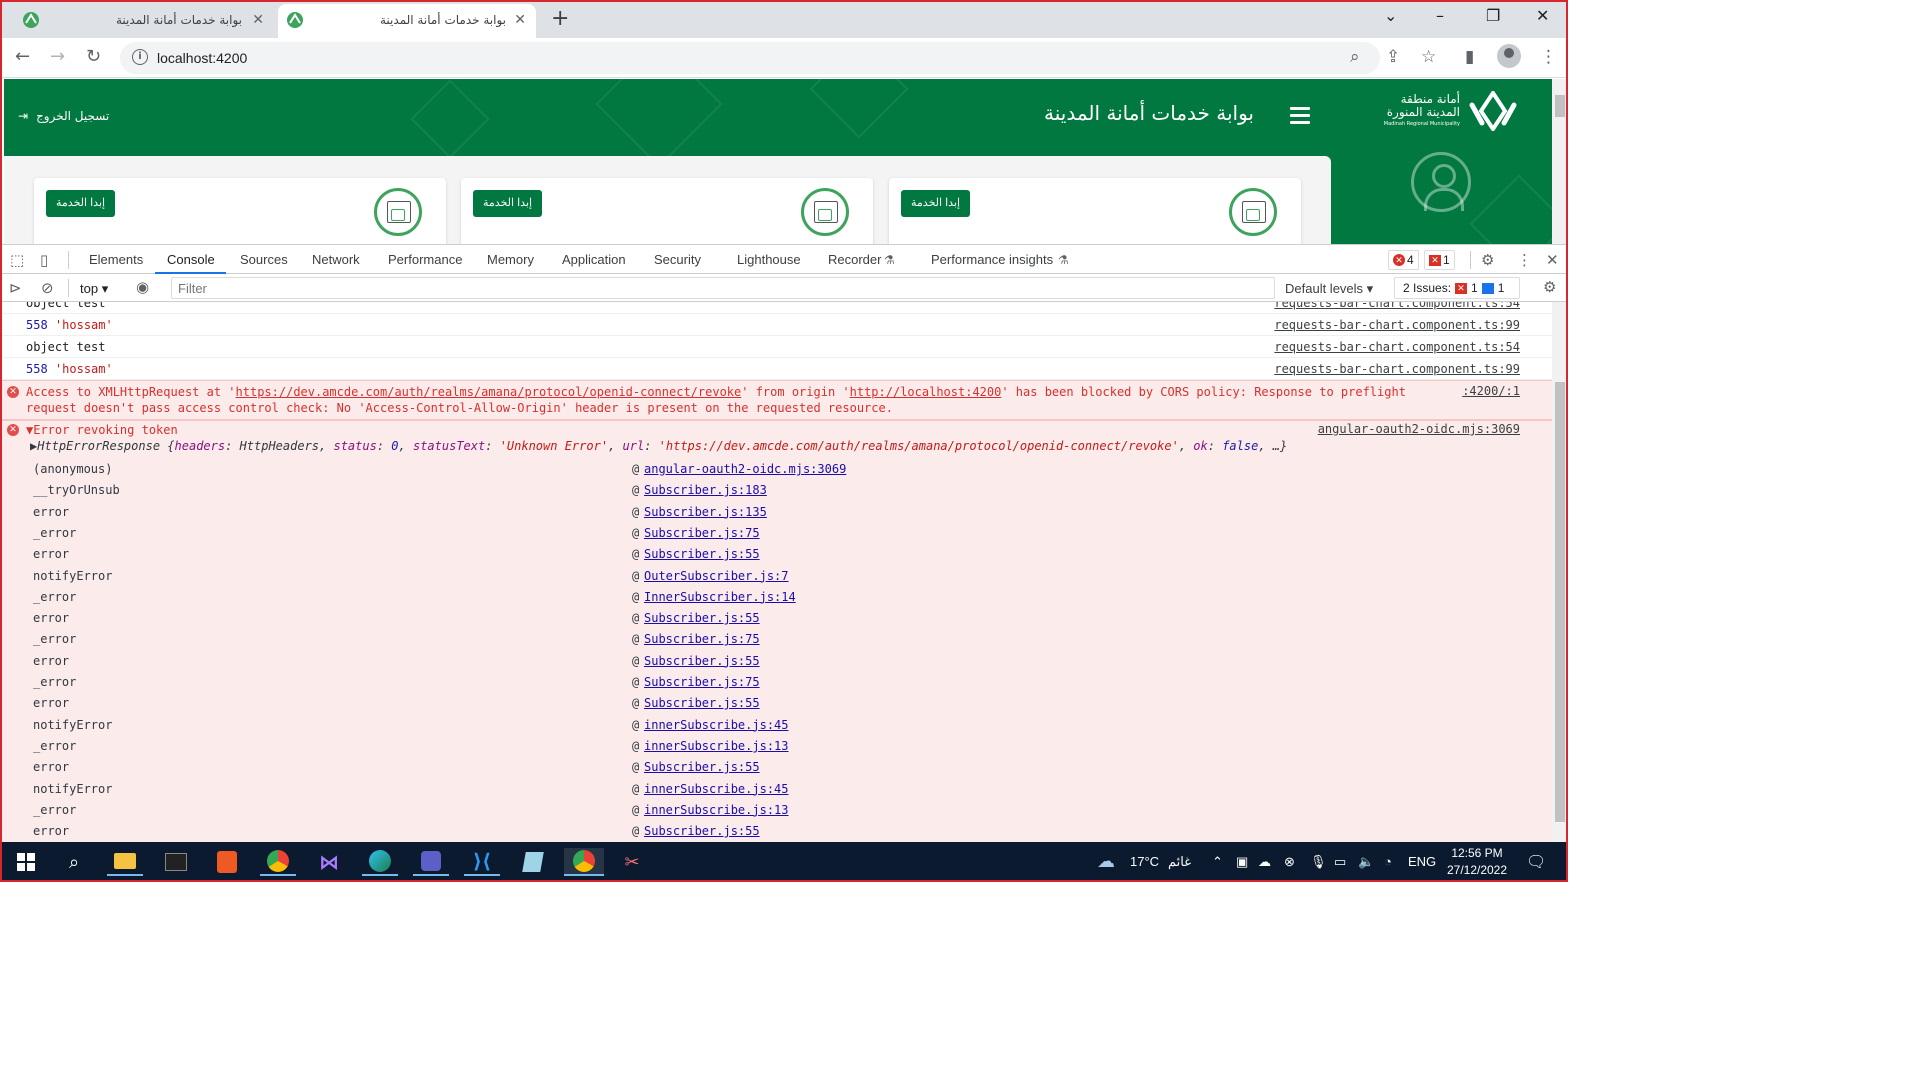 The height and width of the screenshot is (1080, 1920). What do you see at coordinates (74, 862) in the screenshot?
I see `search-icon: ⌕` at bounding box center [74, 862].